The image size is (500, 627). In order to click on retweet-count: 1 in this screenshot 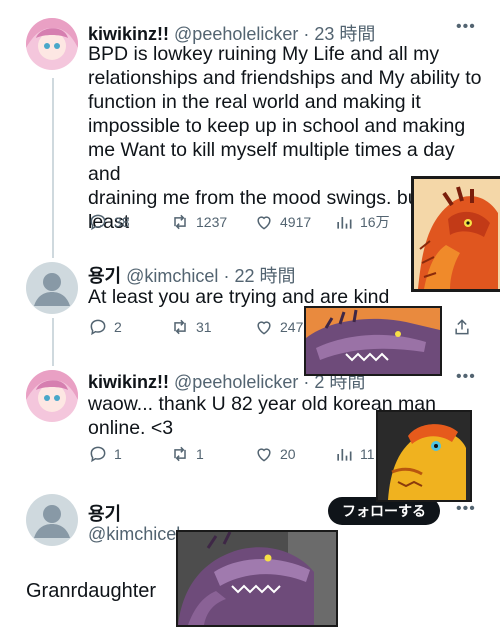, I will do `click(200, 454)`.